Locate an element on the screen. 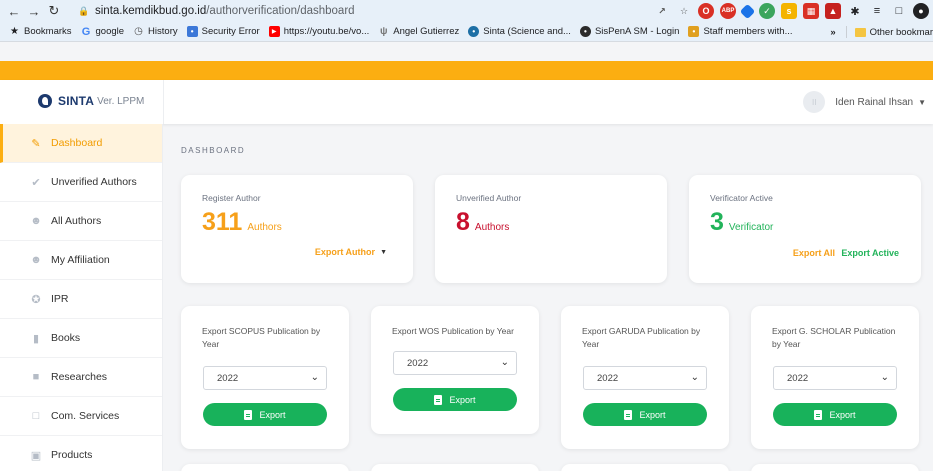  opera-icon: O is located at coordinates (706, 11).